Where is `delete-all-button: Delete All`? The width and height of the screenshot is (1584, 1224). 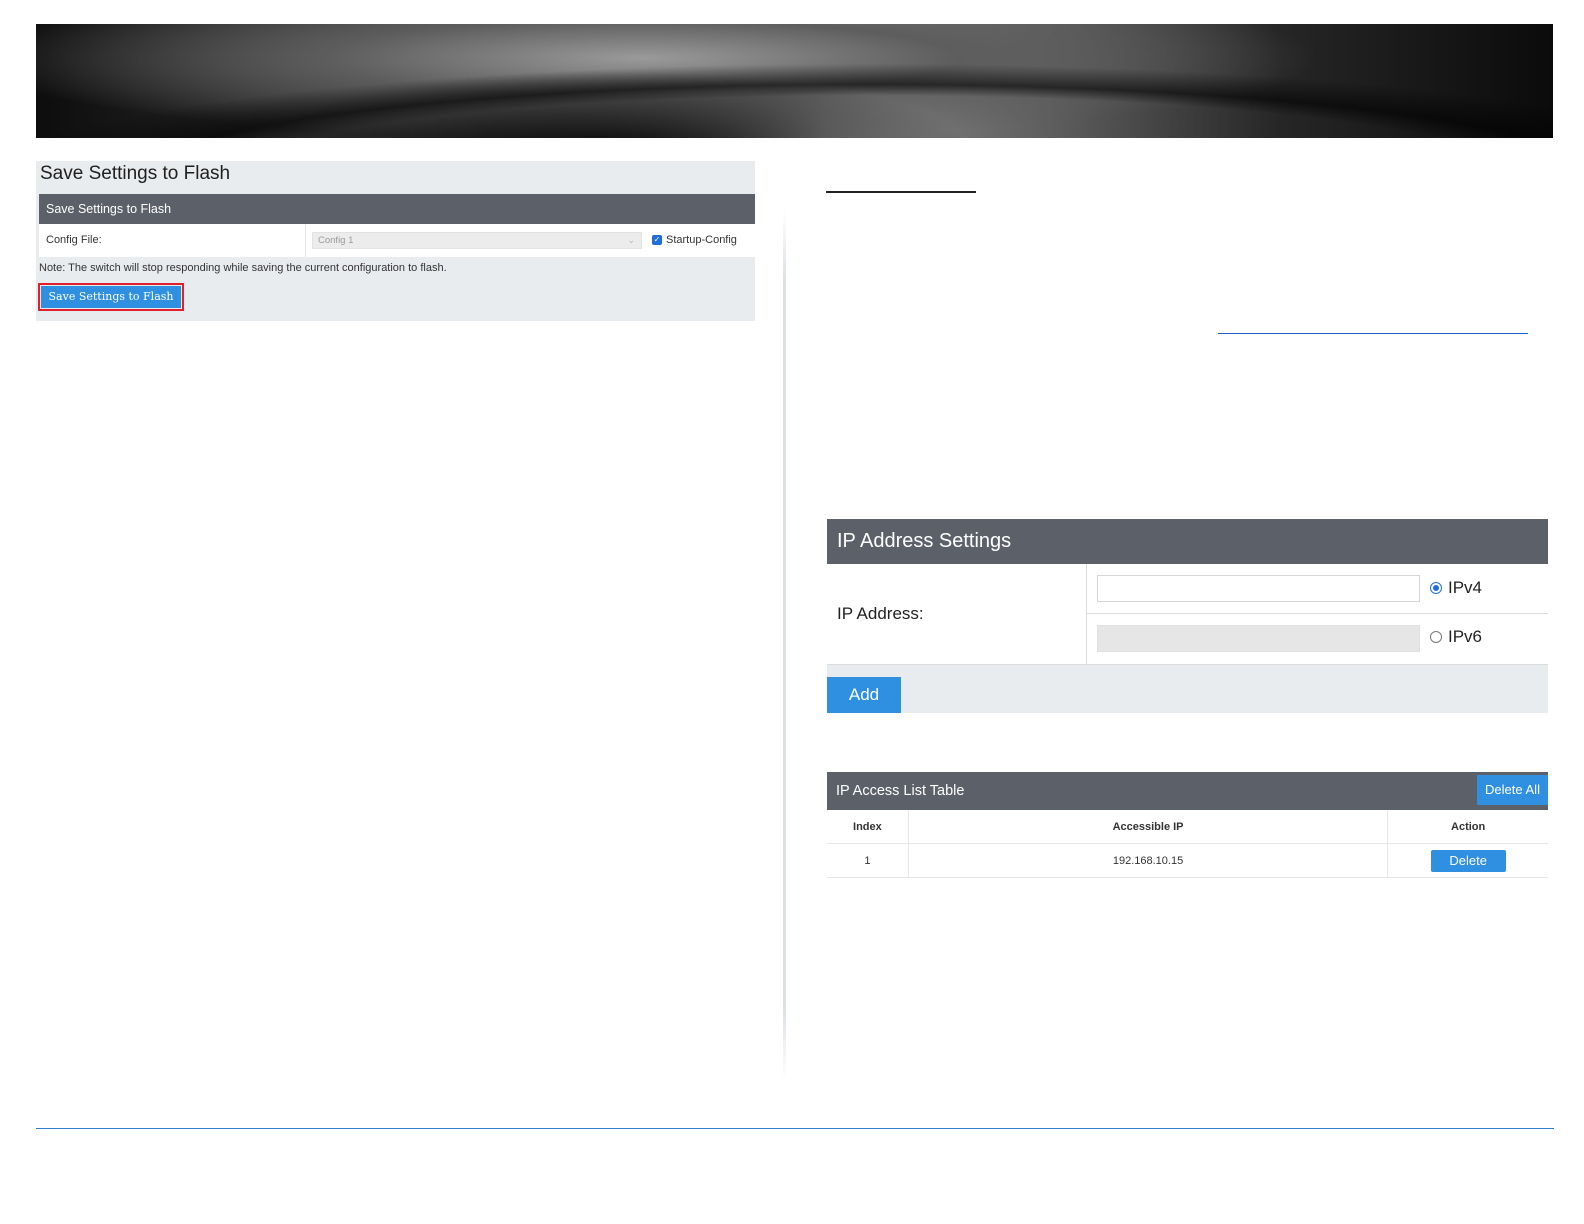 delete-all-button: Delete All is located at coordinates (1512, 790).